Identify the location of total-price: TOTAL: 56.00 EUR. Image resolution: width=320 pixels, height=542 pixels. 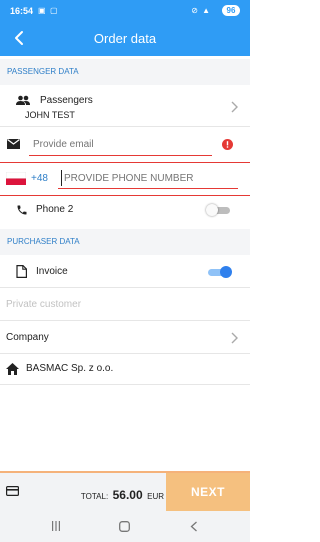
(122, 495).